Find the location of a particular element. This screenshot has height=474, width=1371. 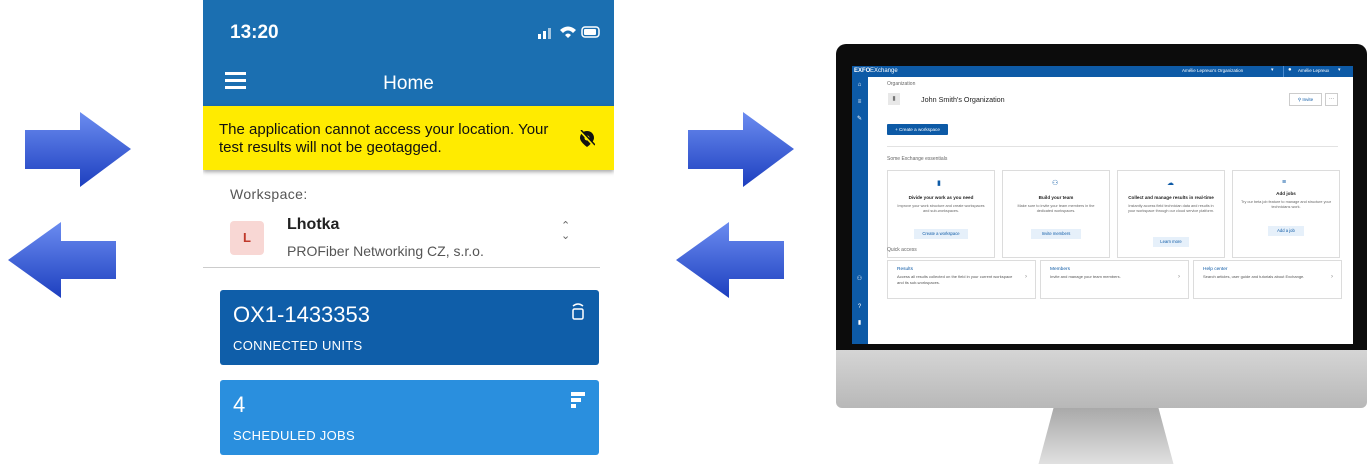

exfo-logo: EXFO is located at coordinates (862, 71).